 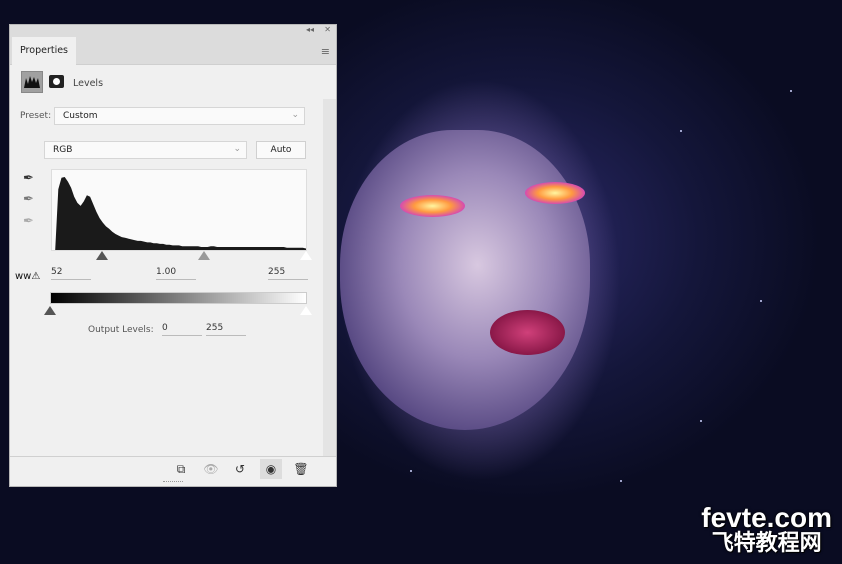 I want to click on auto-button: Auto, so click(x=281, y=150).